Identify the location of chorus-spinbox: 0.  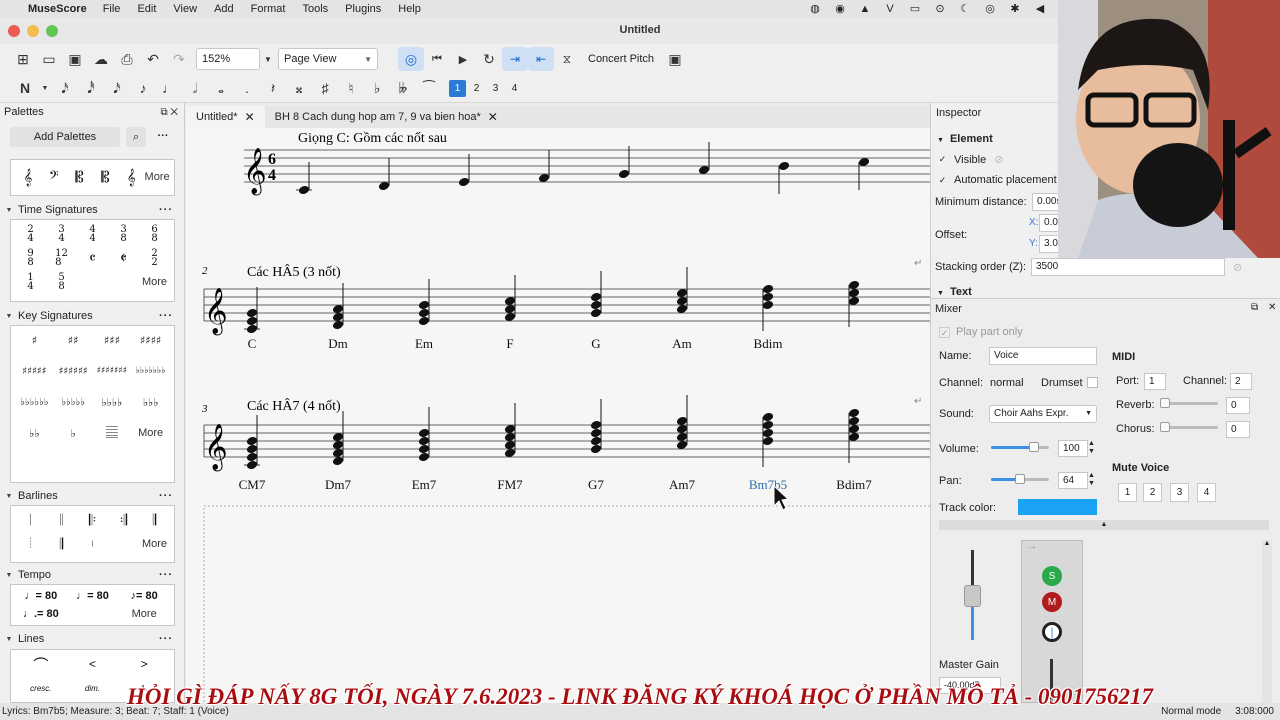
(1238, 429).